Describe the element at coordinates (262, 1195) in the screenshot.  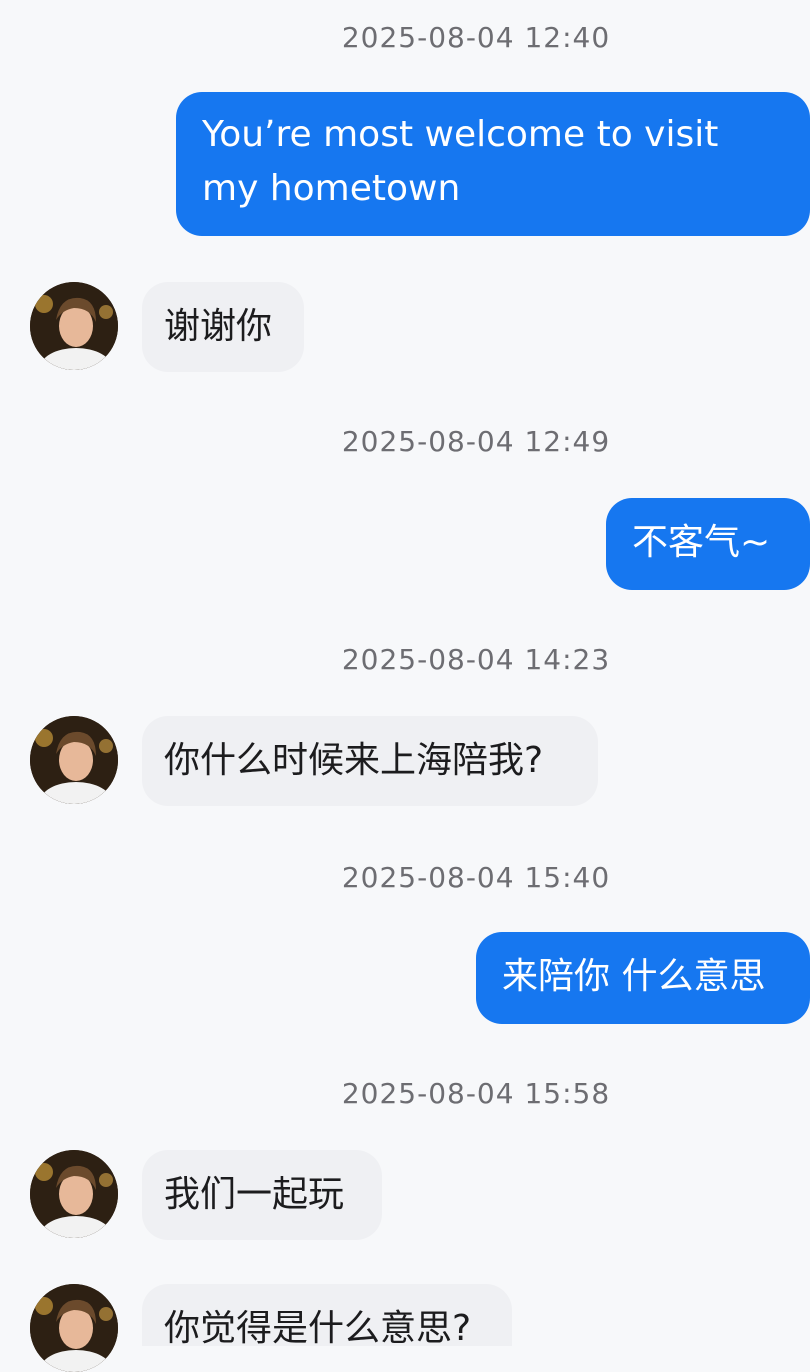
I see `incoming-message-bubble: 我们一起玩` at that location.